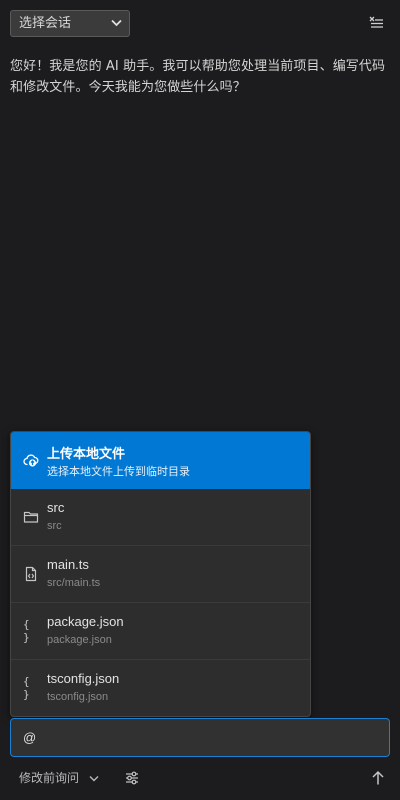 This screenshot has height=800, width=400. I want to click on arrow-up-icon, so click(378, 777).